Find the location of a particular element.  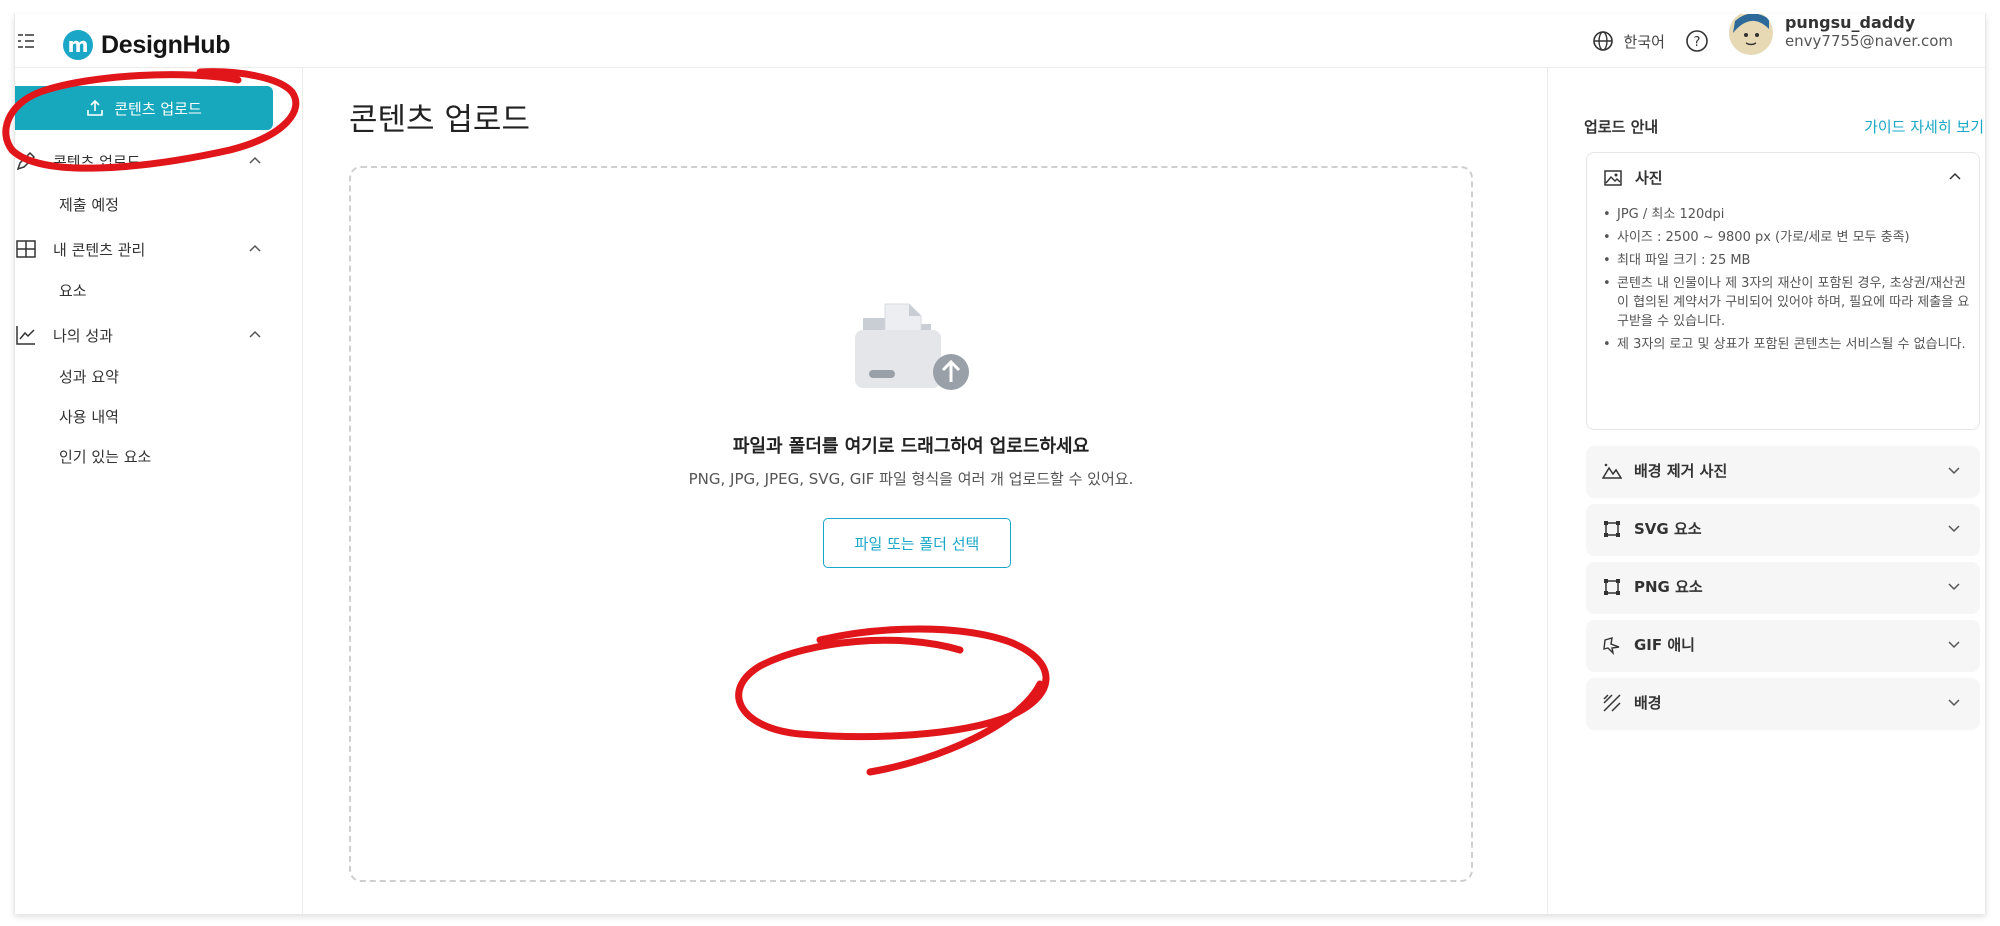

pattern-icon is located at coordinates (1612, 702).